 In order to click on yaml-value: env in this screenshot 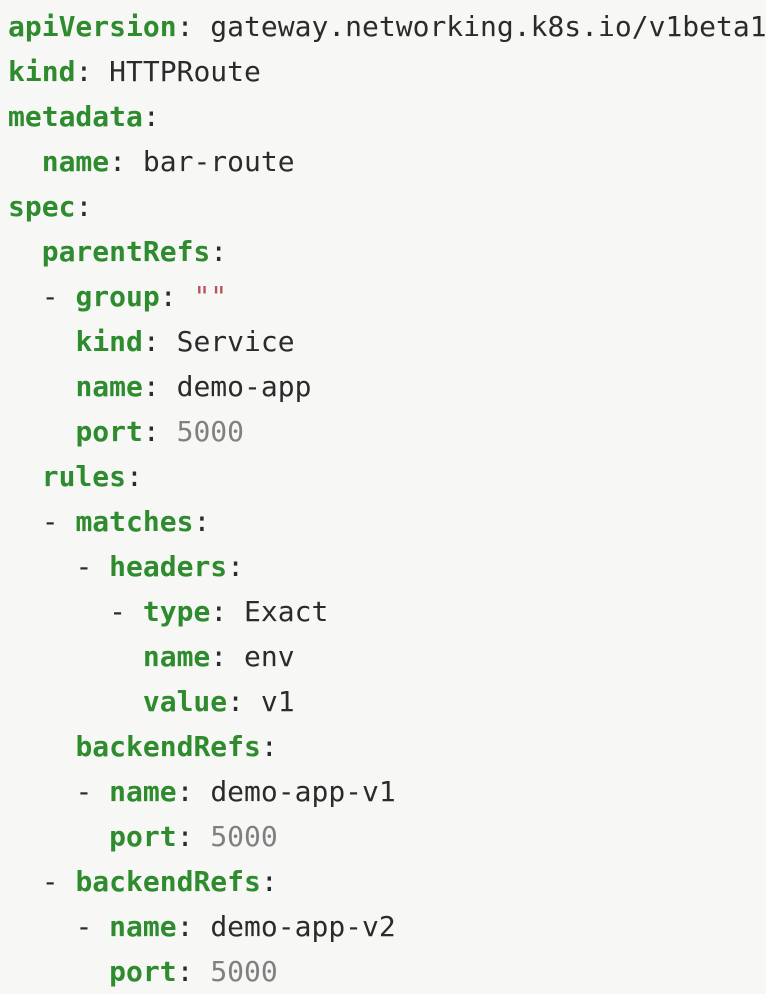, I will do `click(269, 656)`.